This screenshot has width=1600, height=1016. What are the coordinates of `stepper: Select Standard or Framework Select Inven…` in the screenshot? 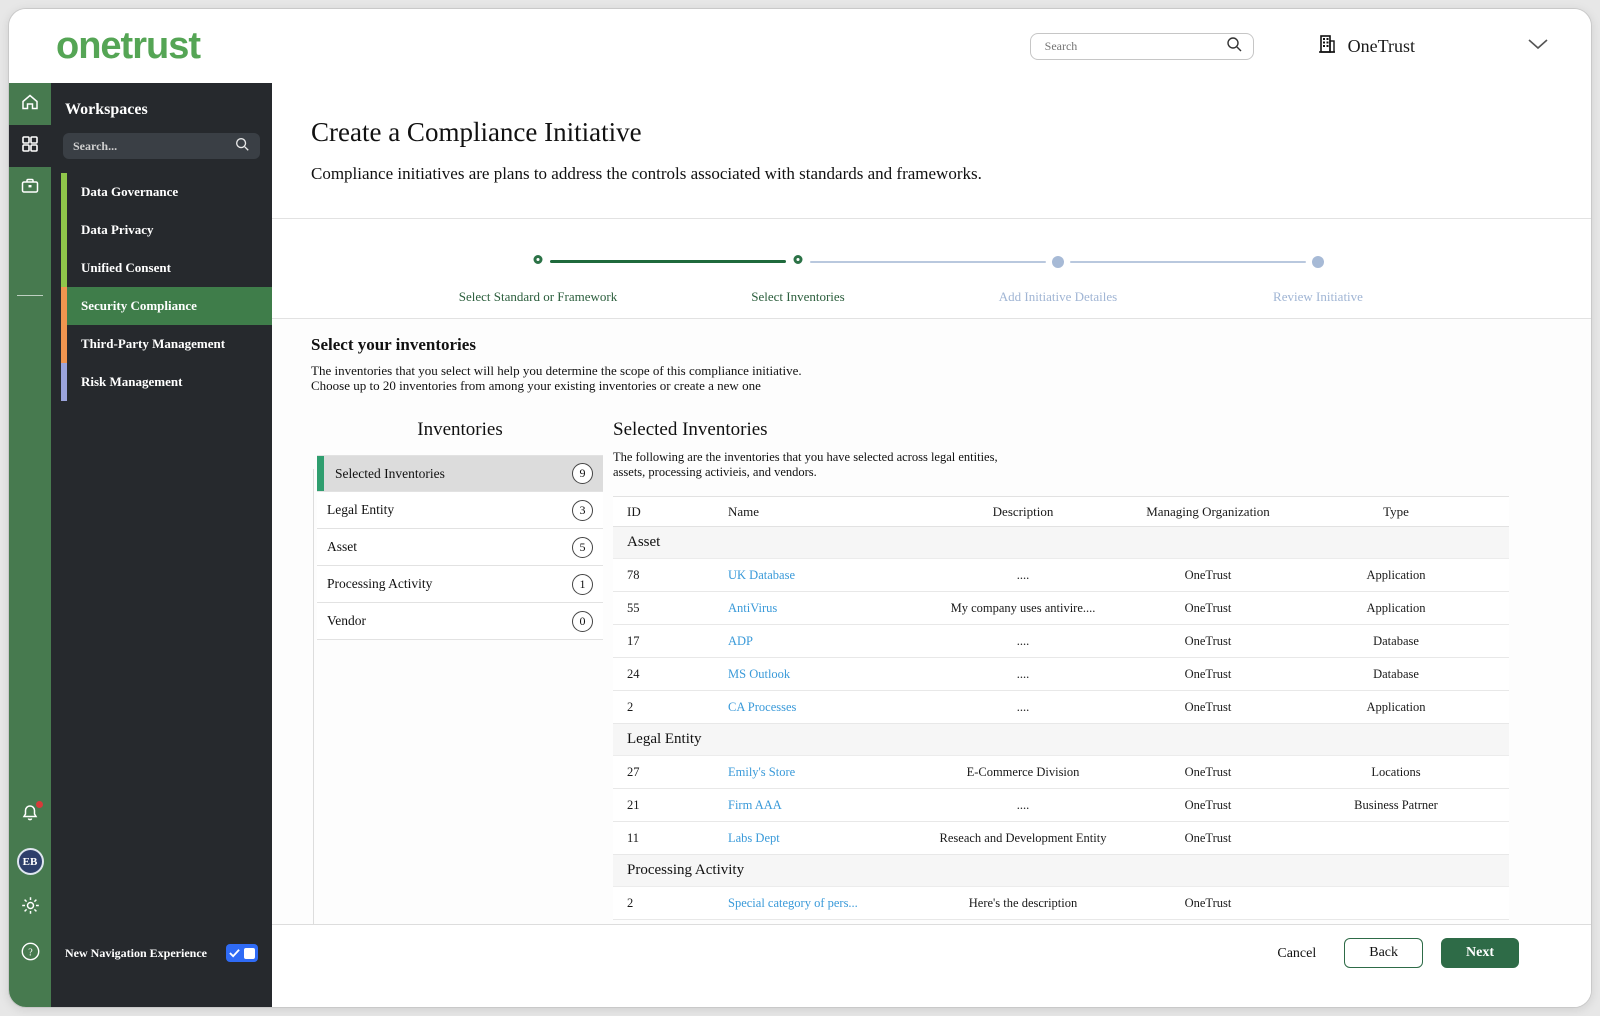 It's located at (931, 268).